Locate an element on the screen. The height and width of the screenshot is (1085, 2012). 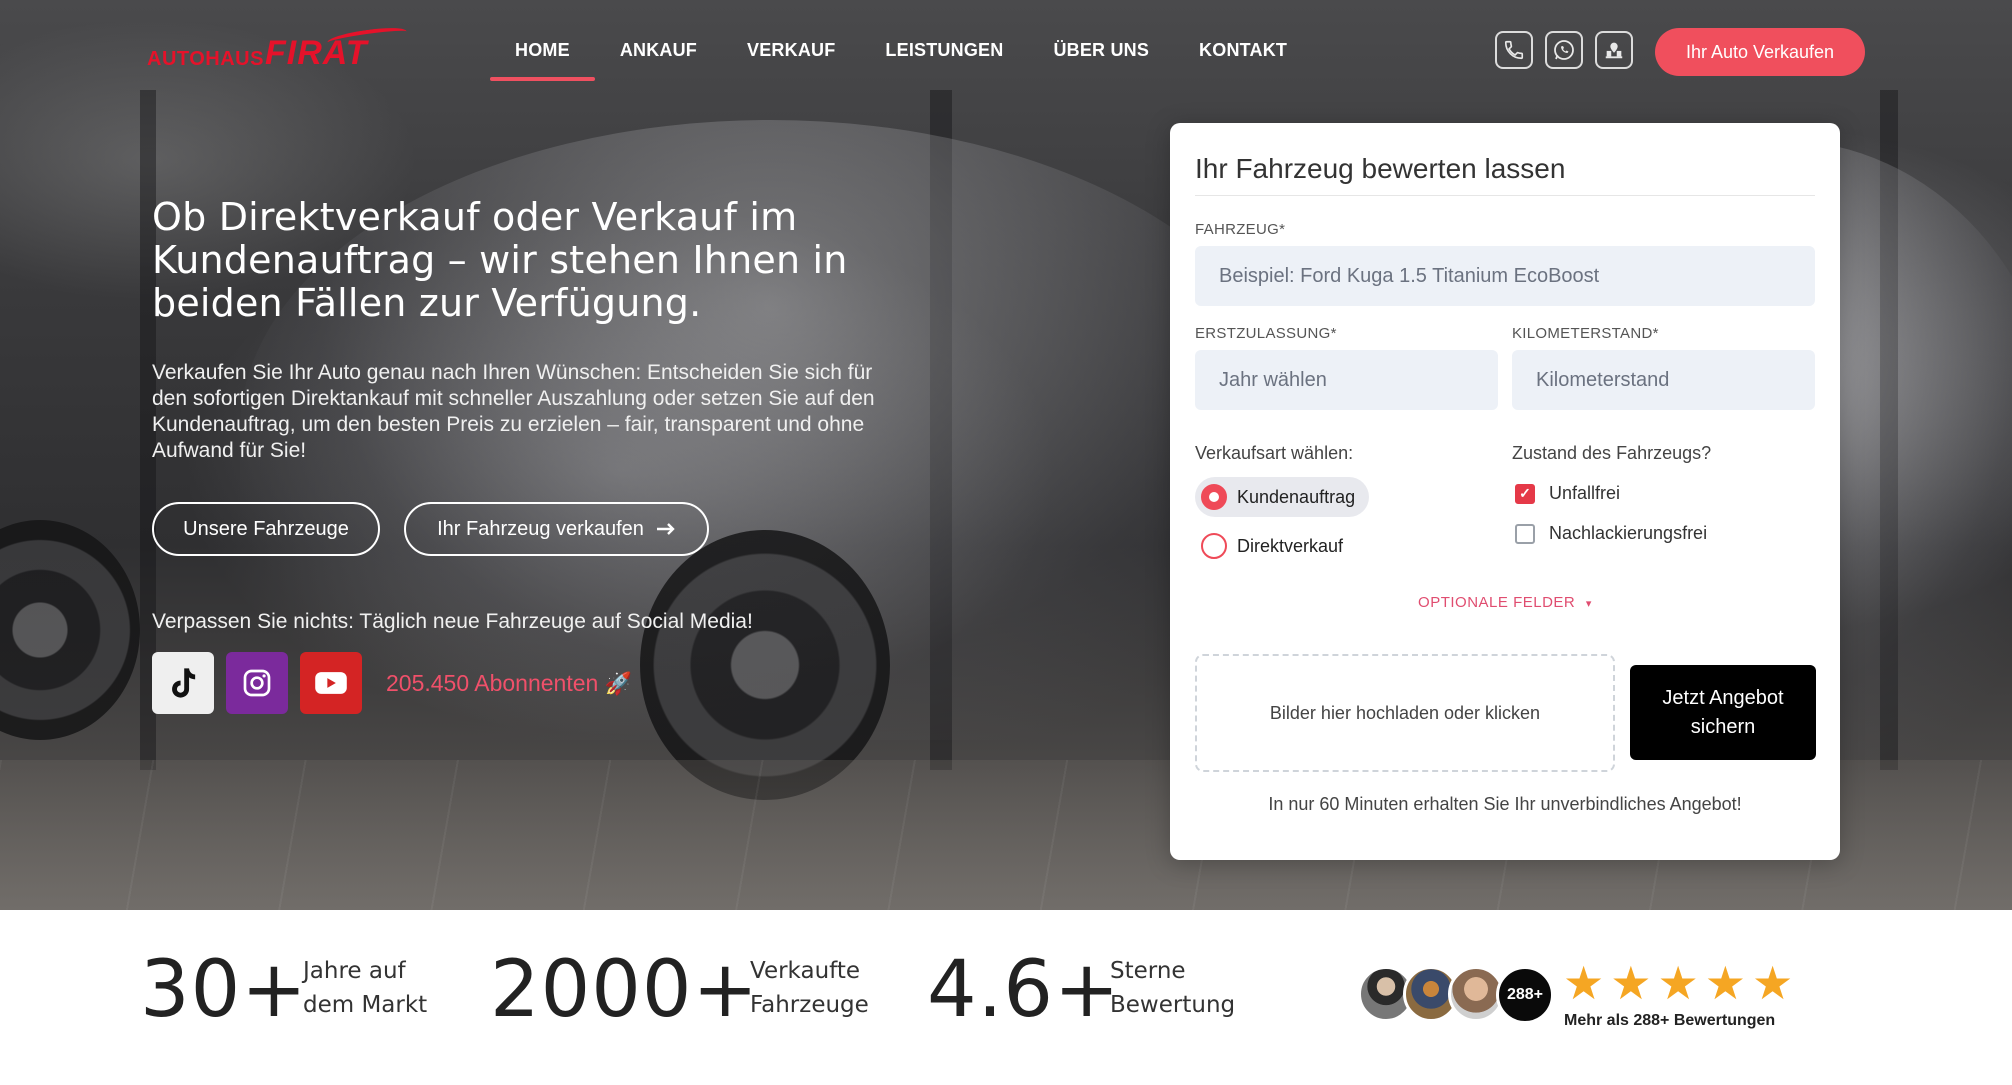
our-vehicles-button: Unsere Fahrzeuge is located at coordinates (266, 529).